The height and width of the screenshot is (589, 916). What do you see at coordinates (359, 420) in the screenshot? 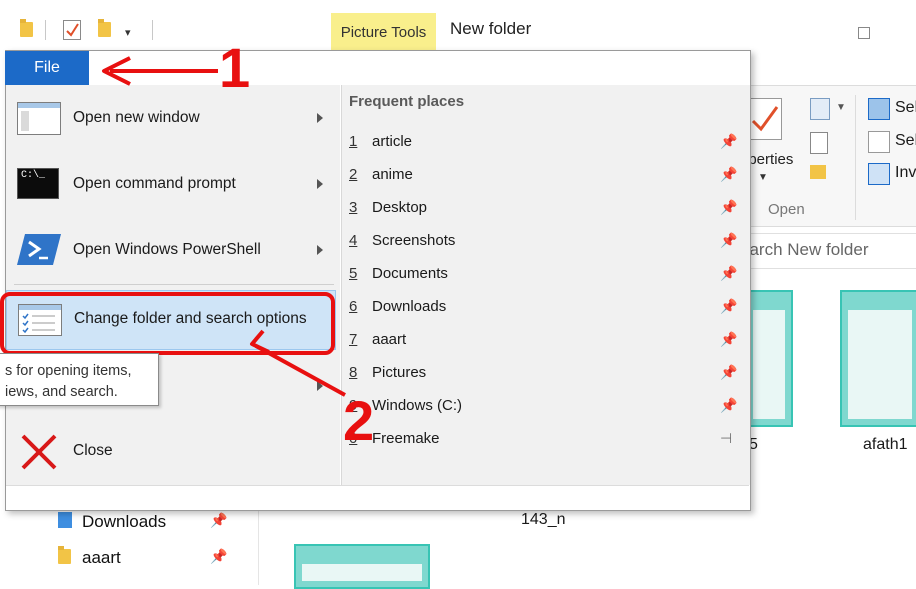
I see `annotation-step-2: 2` at bounding box center [359, 420].